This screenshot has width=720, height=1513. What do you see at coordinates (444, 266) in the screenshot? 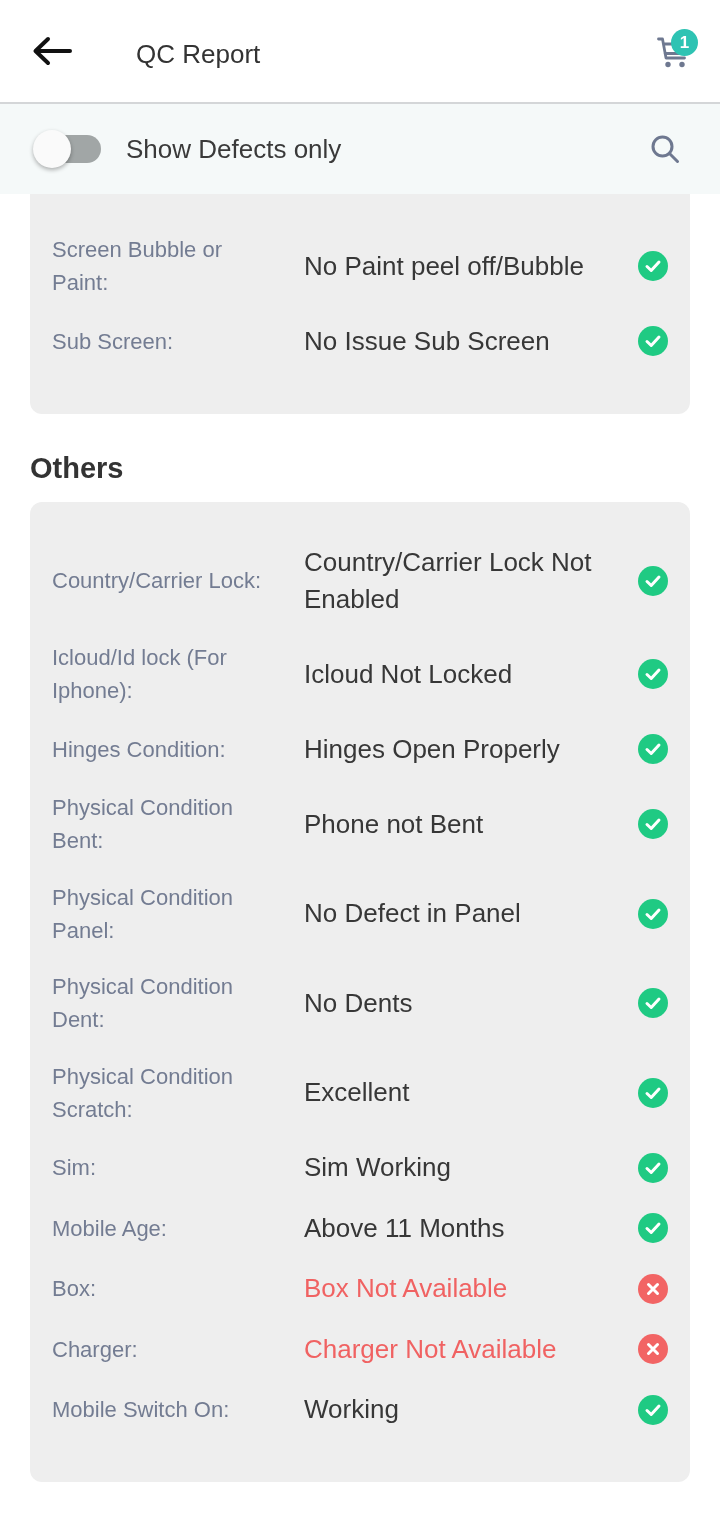
I see `field-value: No Paint peel off/Bubble` at bounding box center [444, 266].